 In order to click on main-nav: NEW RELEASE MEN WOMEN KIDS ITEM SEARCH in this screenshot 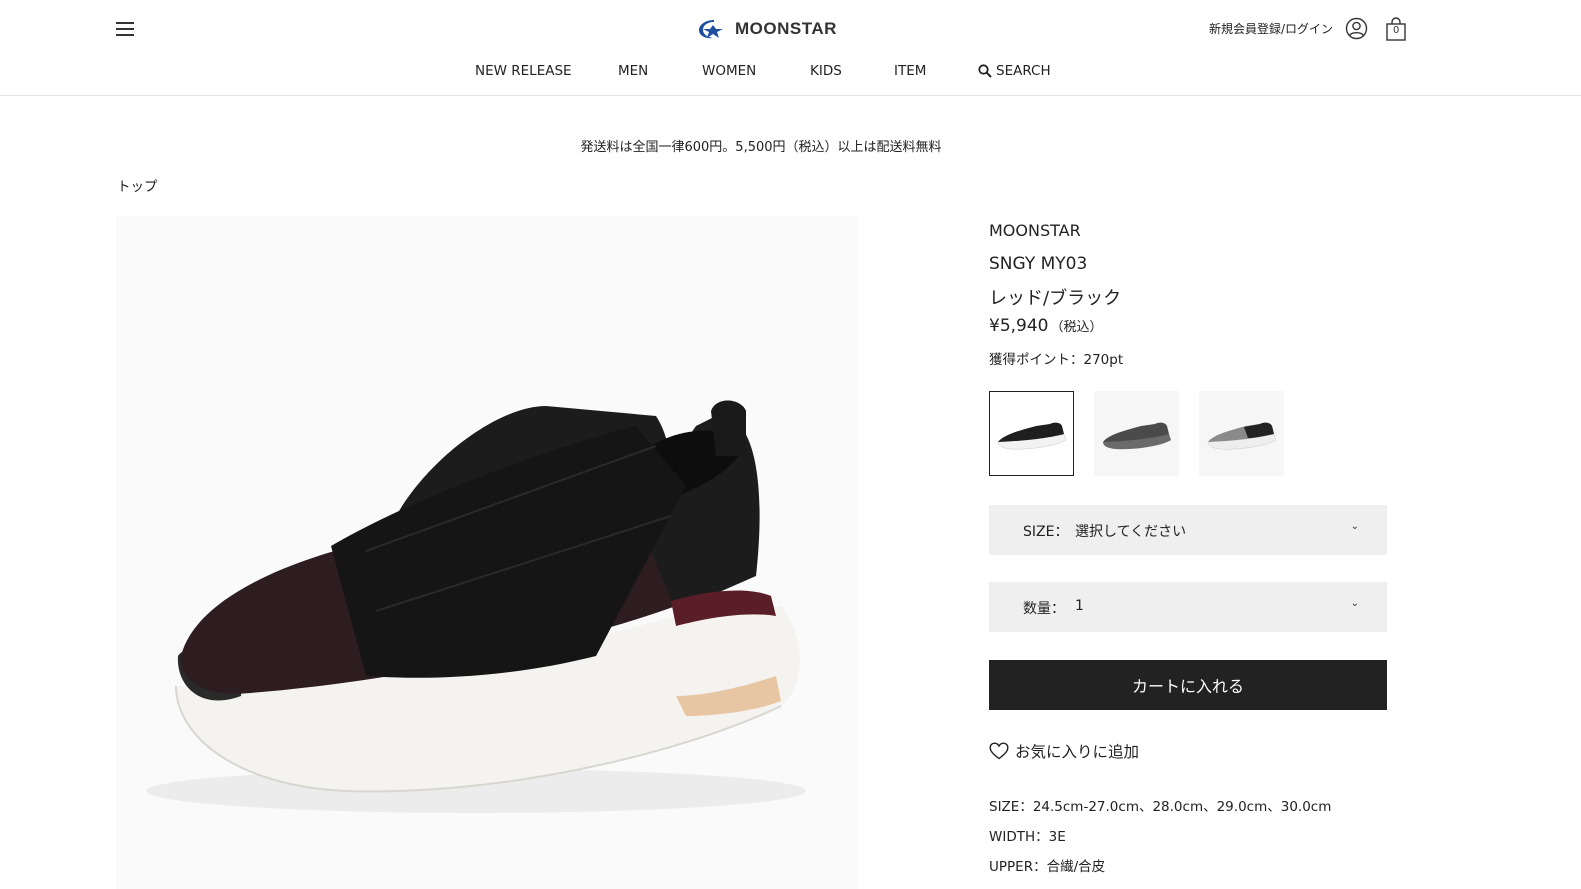, I will do `click(790, 72)`.